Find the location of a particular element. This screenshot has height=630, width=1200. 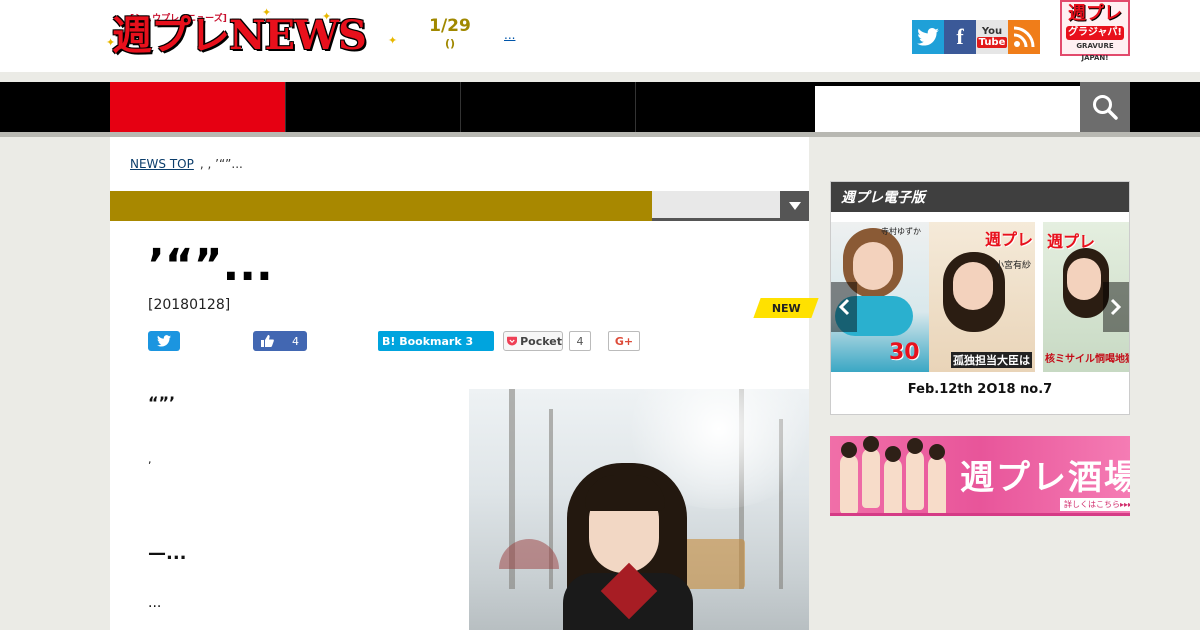

cover-name: 小宮有紗 is located at coordinates (1013, 266).